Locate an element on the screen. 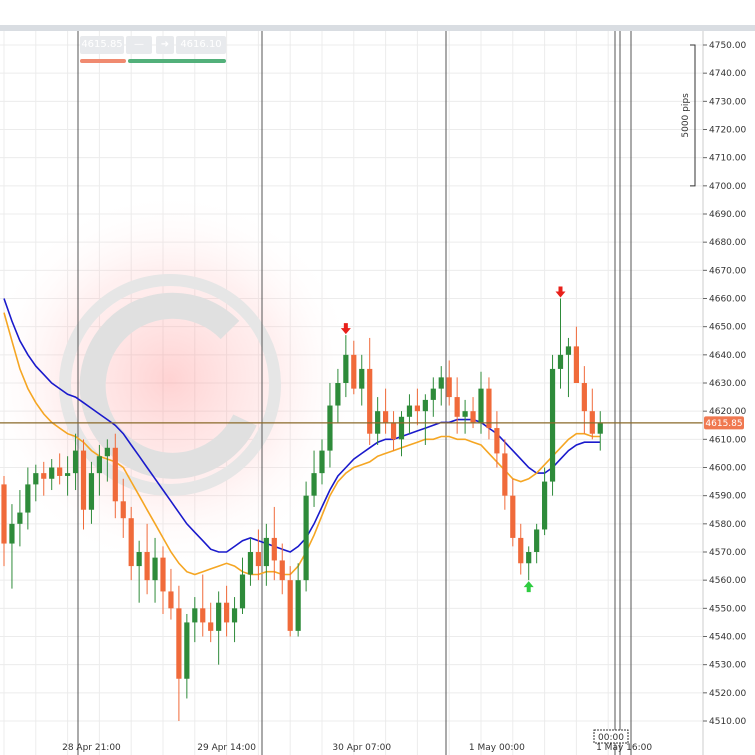  y-tick-label: 4510.00 is located at coordinates (727, 722).